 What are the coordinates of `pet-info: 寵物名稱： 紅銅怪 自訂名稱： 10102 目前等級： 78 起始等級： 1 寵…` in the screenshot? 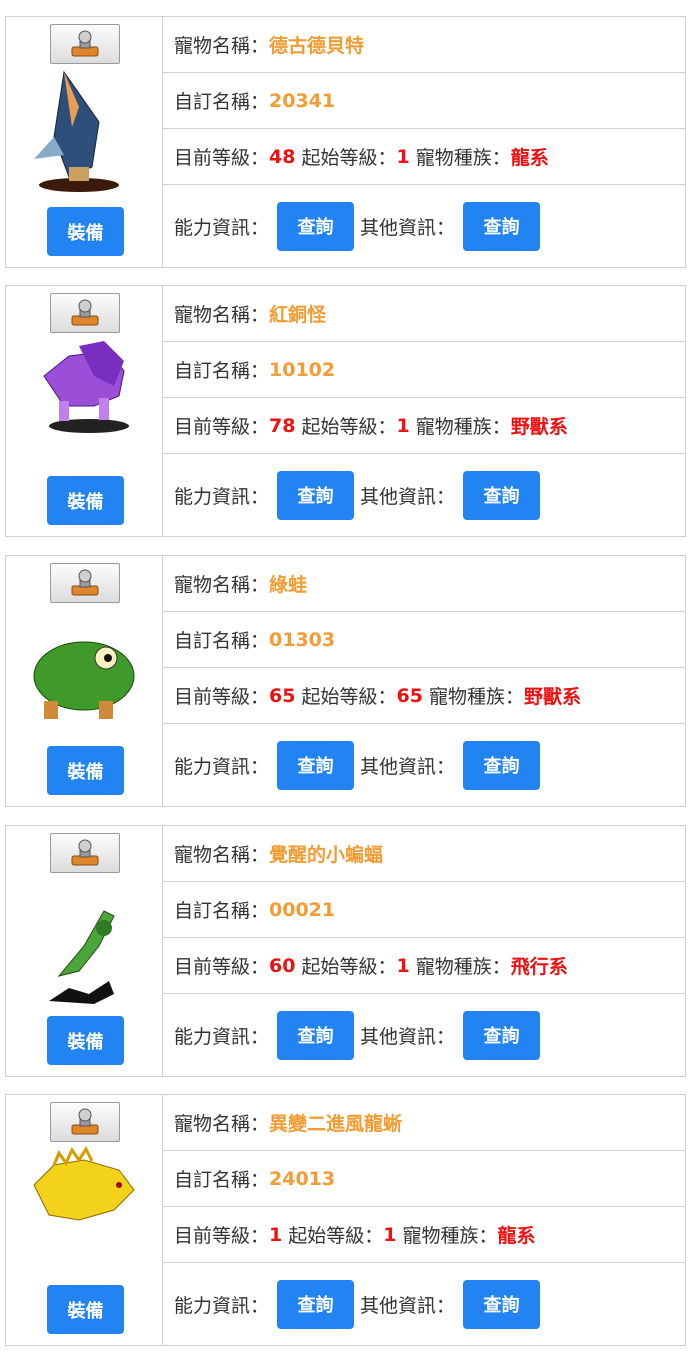 It's located at (424, 411).